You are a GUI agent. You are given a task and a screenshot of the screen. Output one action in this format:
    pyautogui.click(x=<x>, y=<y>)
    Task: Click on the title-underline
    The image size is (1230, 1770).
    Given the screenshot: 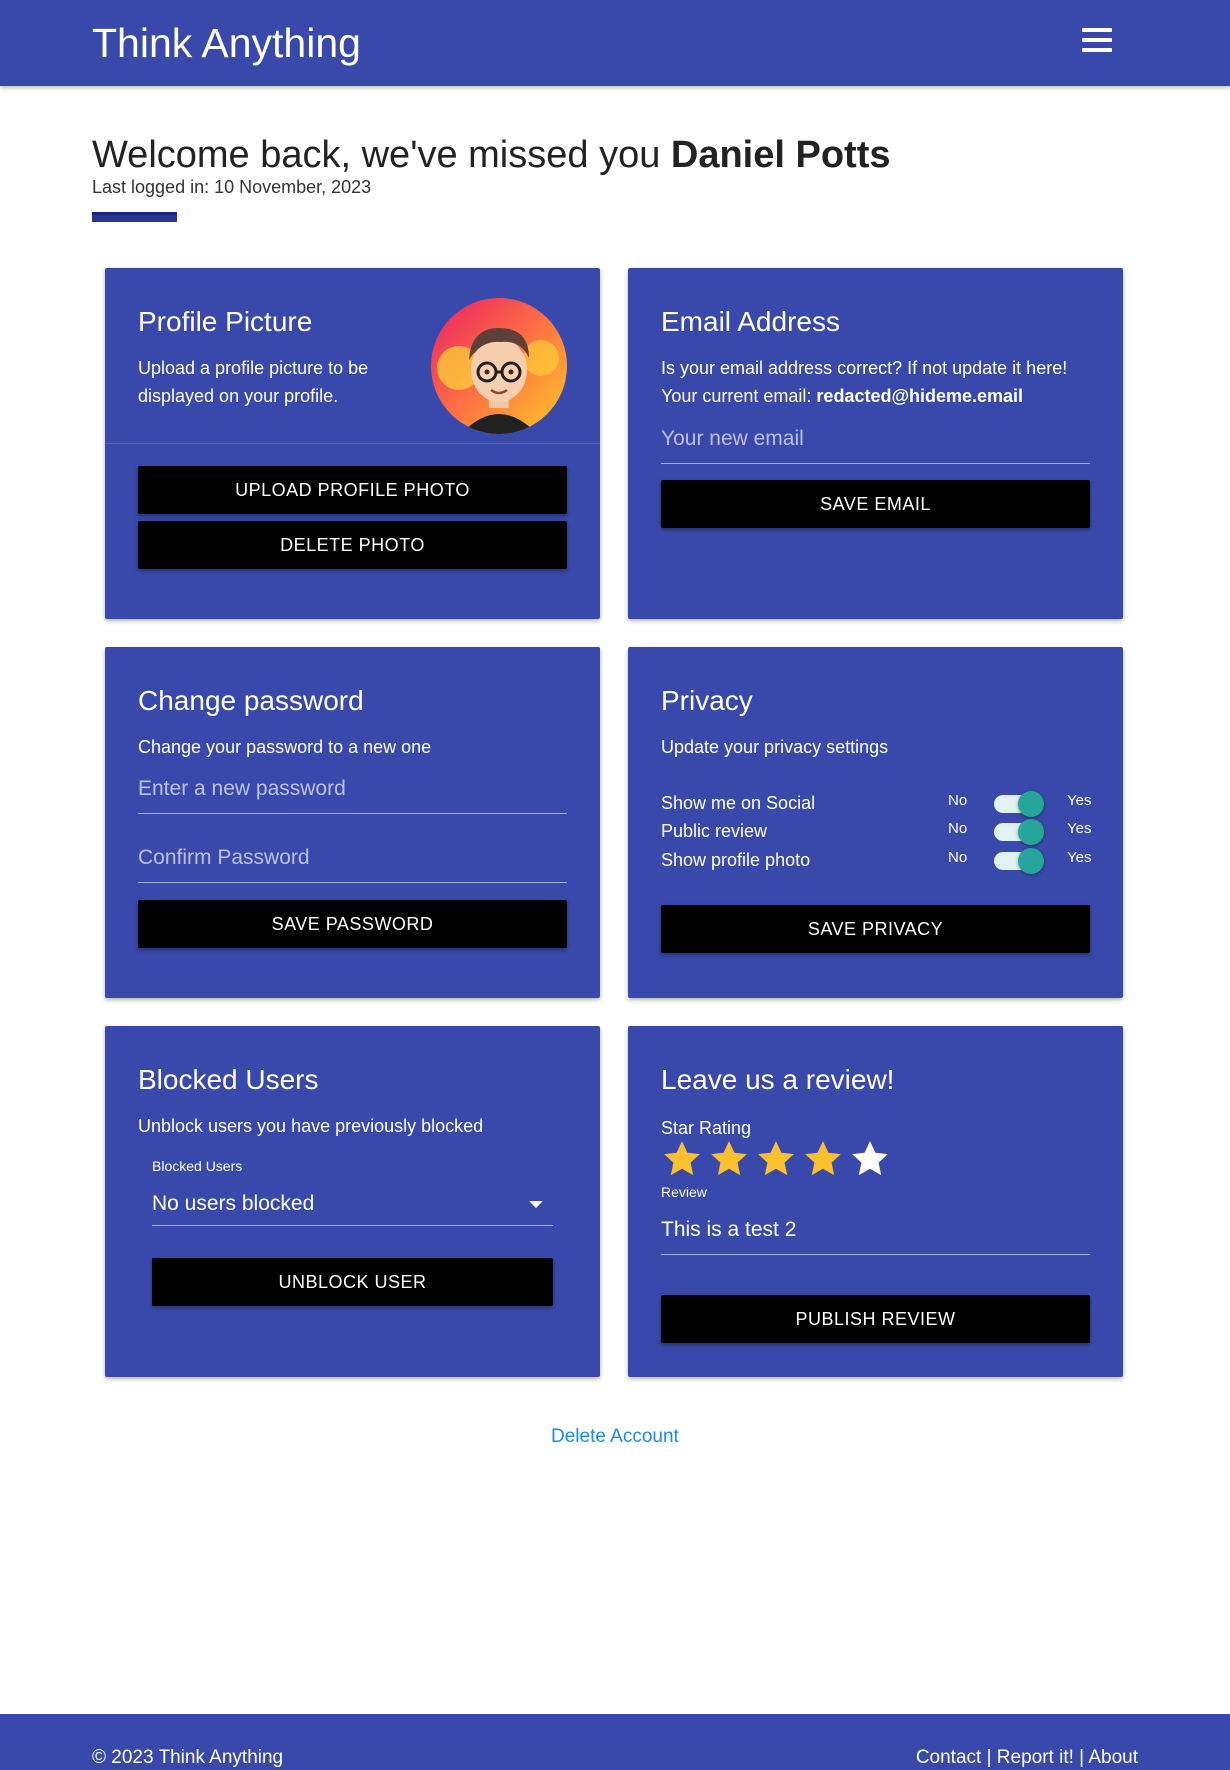 What is the action you would take?
    pyautogui.click(x=134, y=217)
    